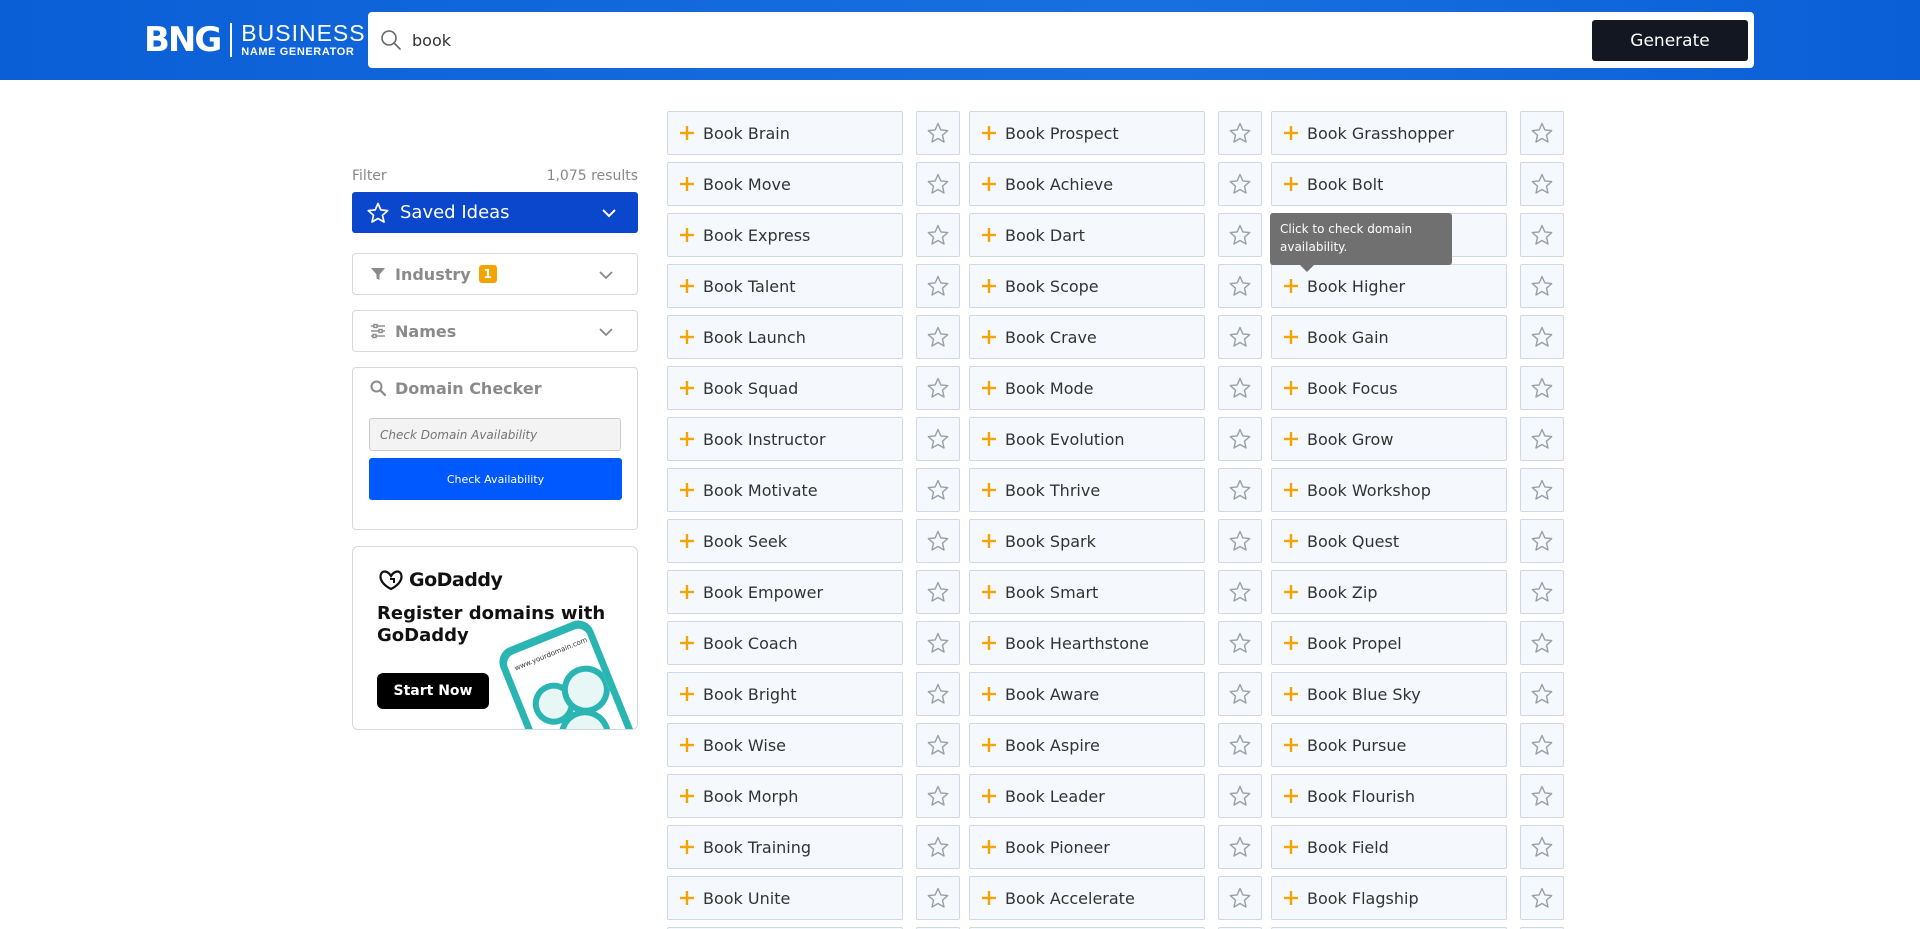 This screenshot has width=1920, height=929. Describe the element at coordinates (1389, 745) in the screenshot. I see `name-result-item: Book Pursue` at that location.